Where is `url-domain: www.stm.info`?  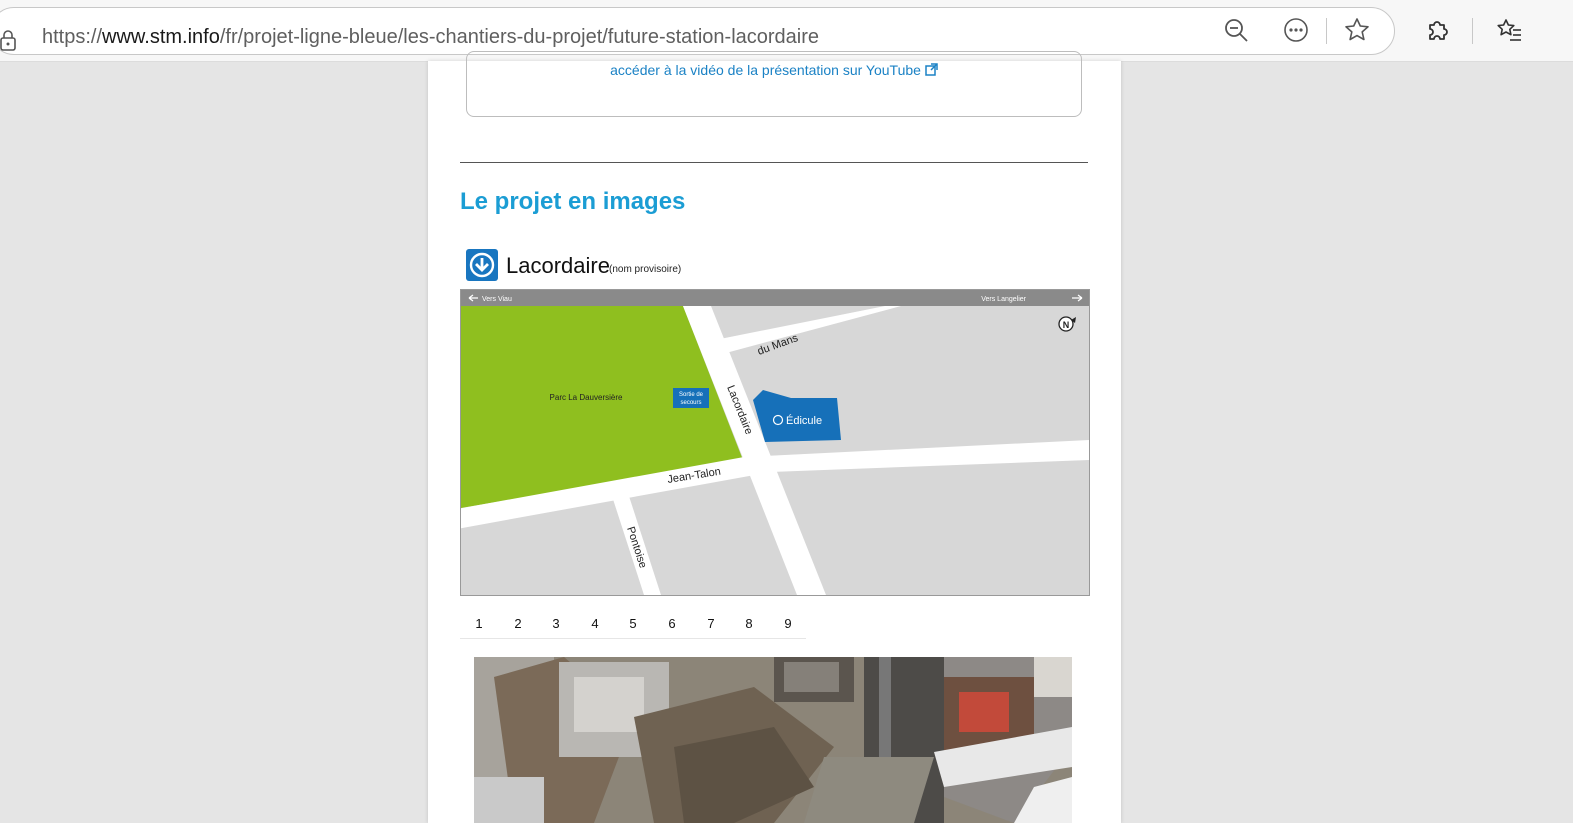
url-domain: www.stm.info is located at coordinates (161, 37).